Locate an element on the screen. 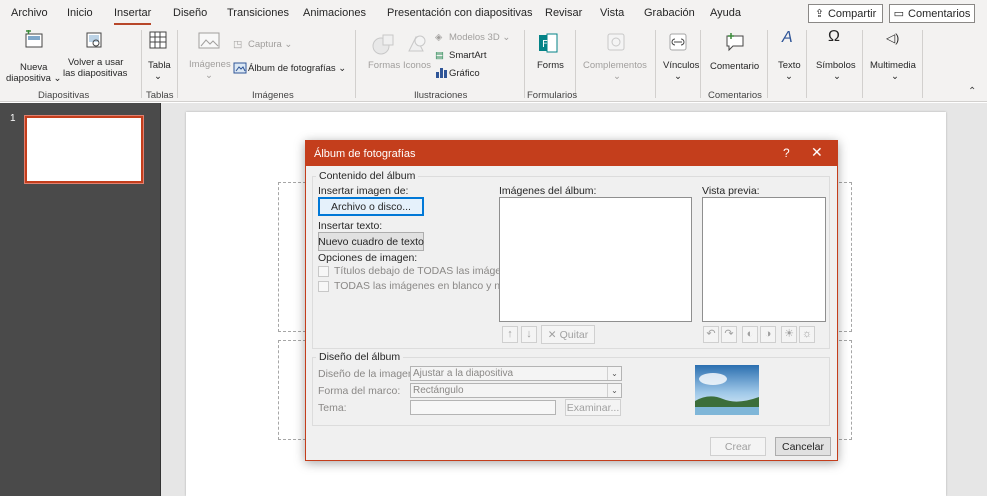  share-icon: ⇪ is located at coordinates (819, 14).